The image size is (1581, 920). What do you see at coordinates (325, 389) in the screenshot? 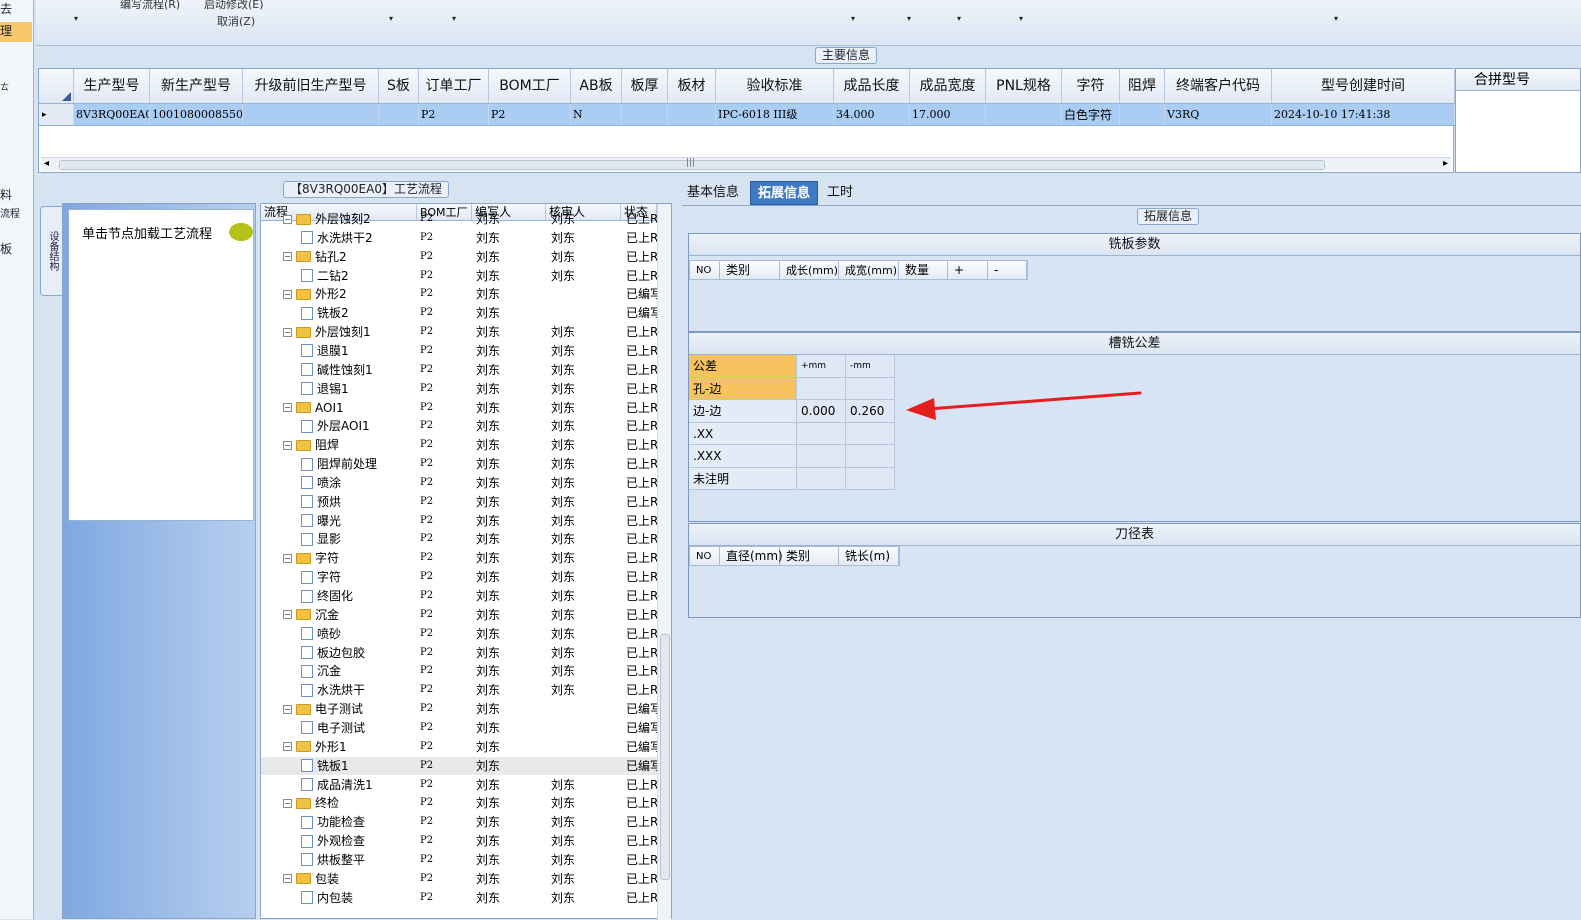
I see `tree-node: 退锡1` at bounding box center [325, 389].